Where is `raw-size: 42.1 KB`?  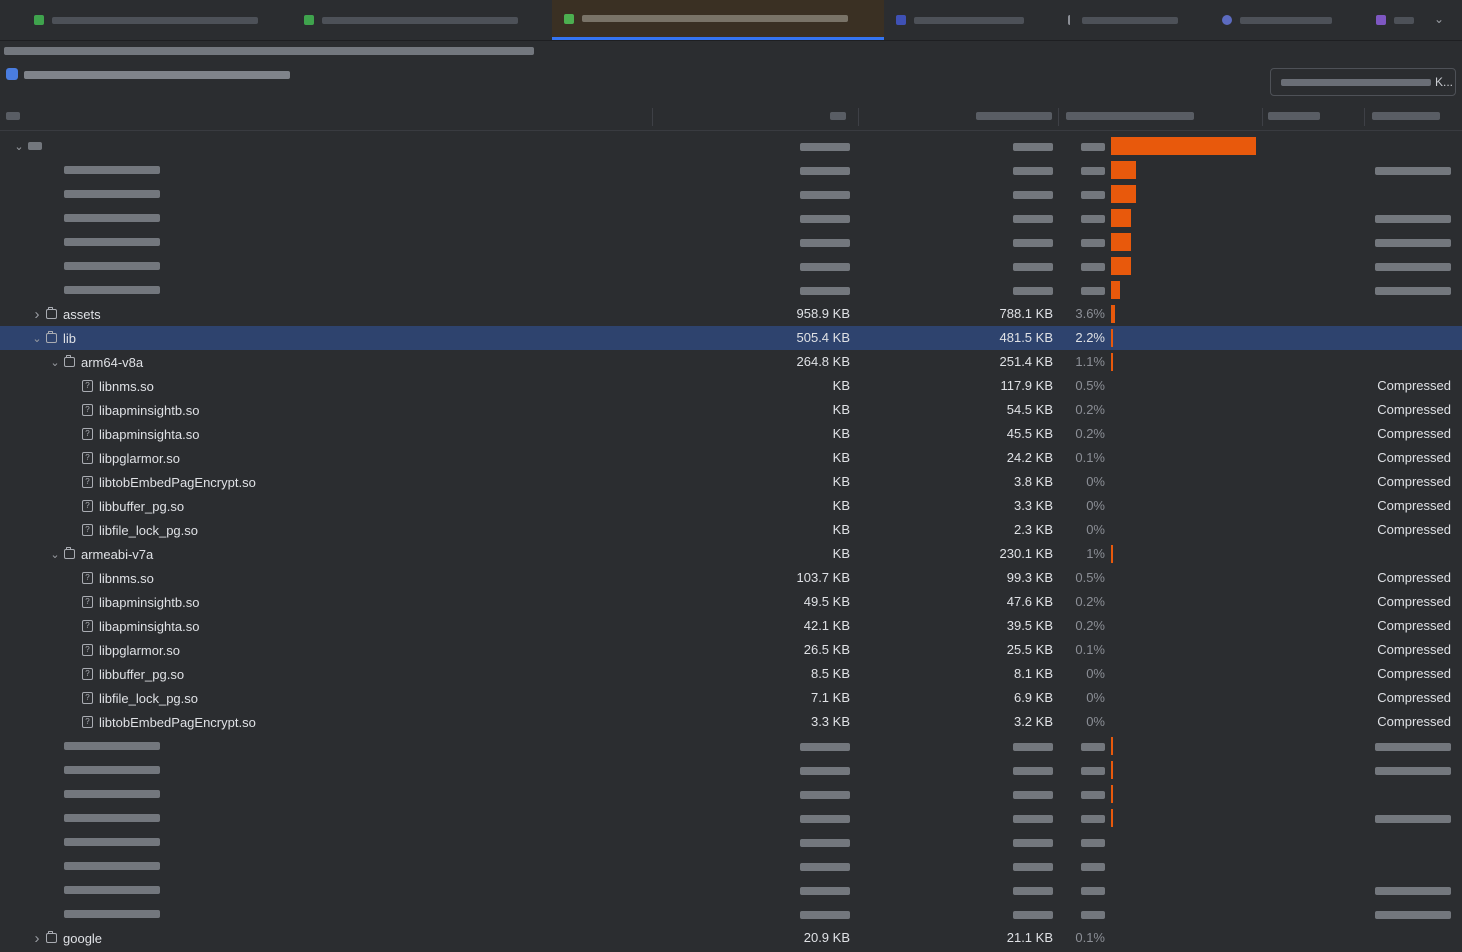 raw-size: 42.1 KB is located at coordinates (826, 625).